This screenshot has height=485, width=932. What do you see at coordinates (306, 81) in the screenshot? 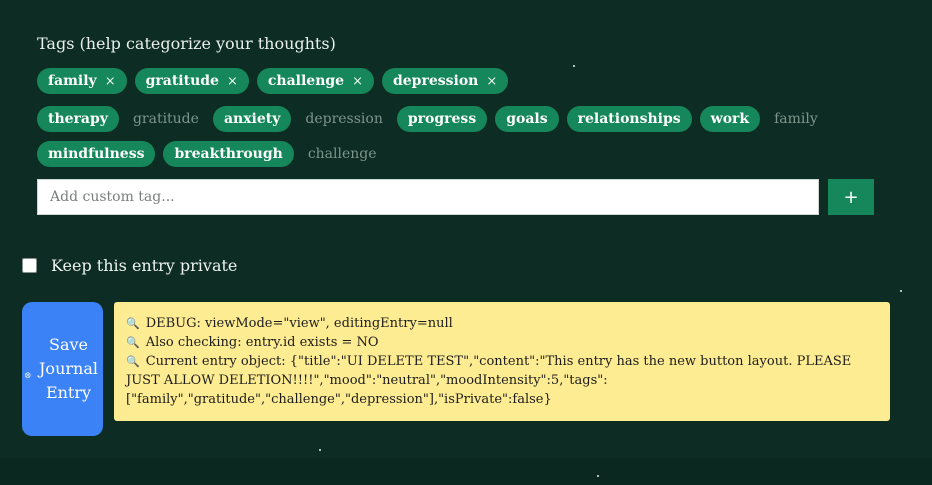
I see `tag-label: challenge` at bounding box center [306, 81].